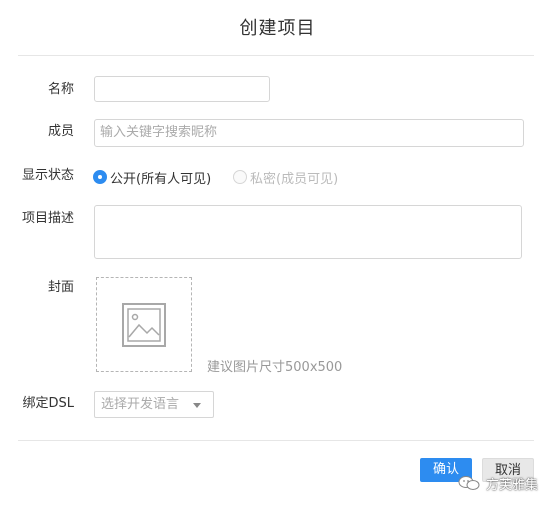  What do you see at coordinates (240, 177) in the screenshot?
I see `radio-unchecked-icon` at bounding box center [240, 177].